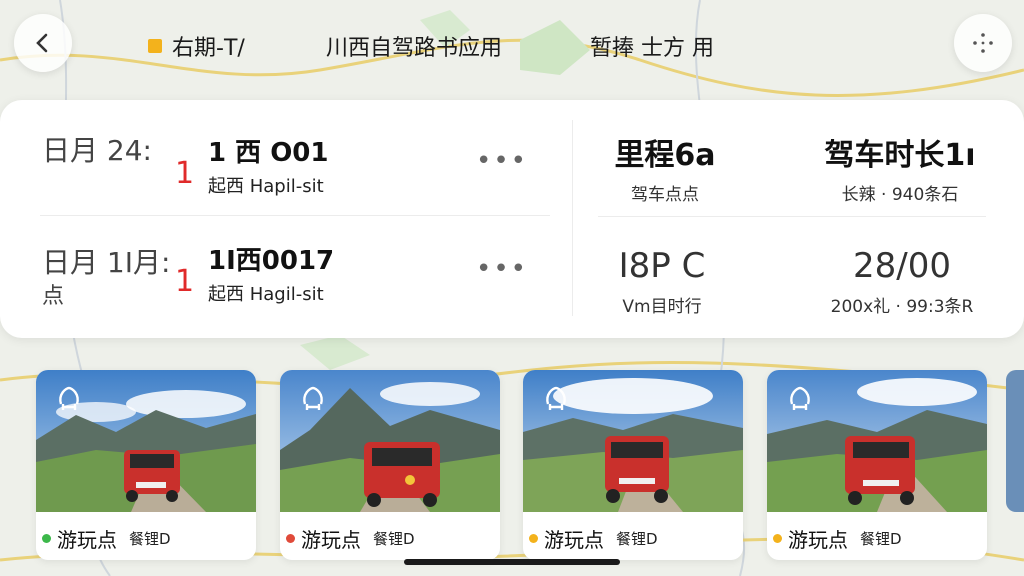 The width and height of the screenshot is (1024, 576). What do you see at coordinates (652, 46) in the screenshot?
I see `tab-third: 暂捧 士方 用` at bounding box center [652, 46].